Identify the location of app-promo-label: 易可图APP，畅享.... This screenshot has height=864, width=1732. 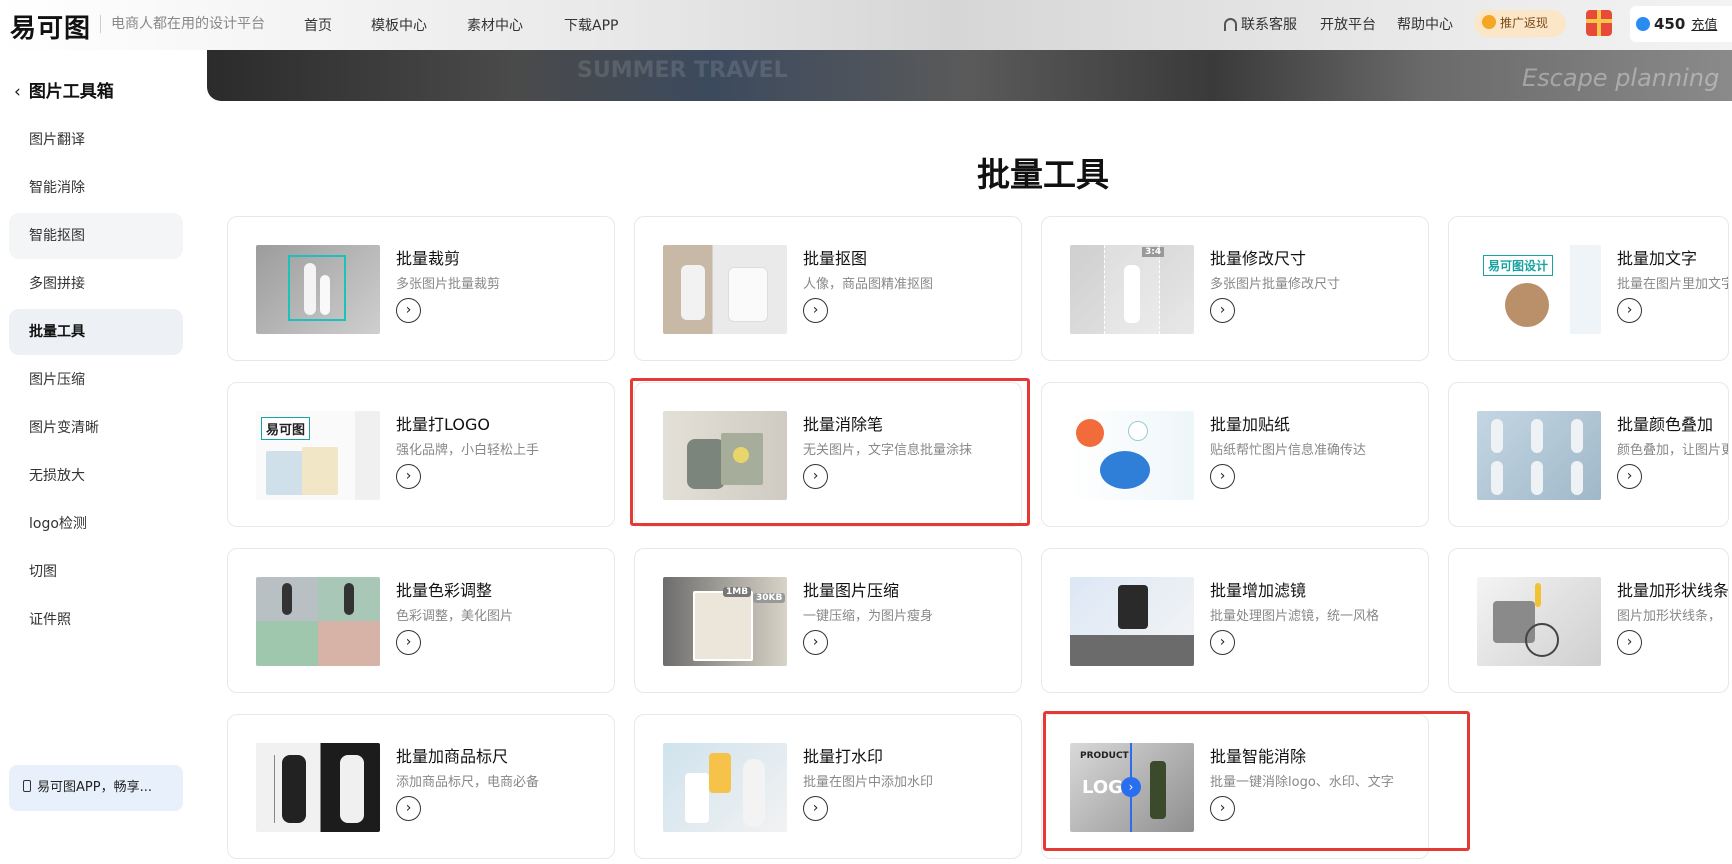
(94, 787).